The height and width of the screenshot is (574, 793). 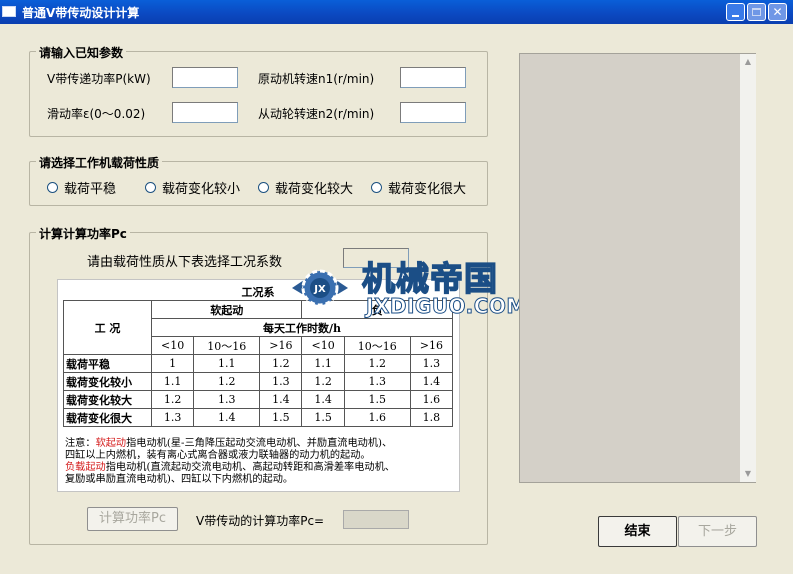 I want to click on note-line1: 指电动机(星-三角降压起动交流电动机、并励直流电动机)、, so click(x=259, y=443).